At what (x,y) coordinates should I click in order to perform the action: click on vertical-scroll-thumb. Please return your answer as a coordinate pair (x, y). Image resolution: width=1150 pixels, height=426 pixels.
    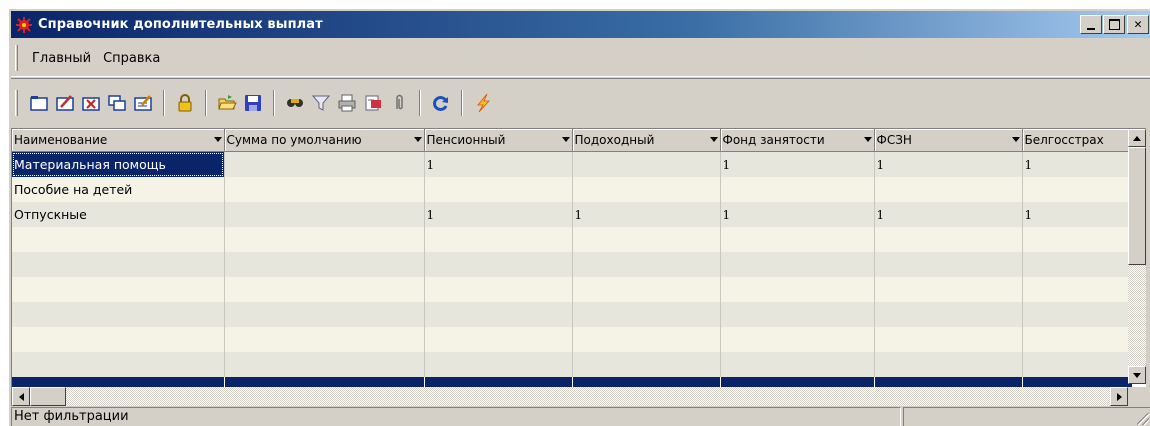
    Looking at the image, I should click on (1137, 206).